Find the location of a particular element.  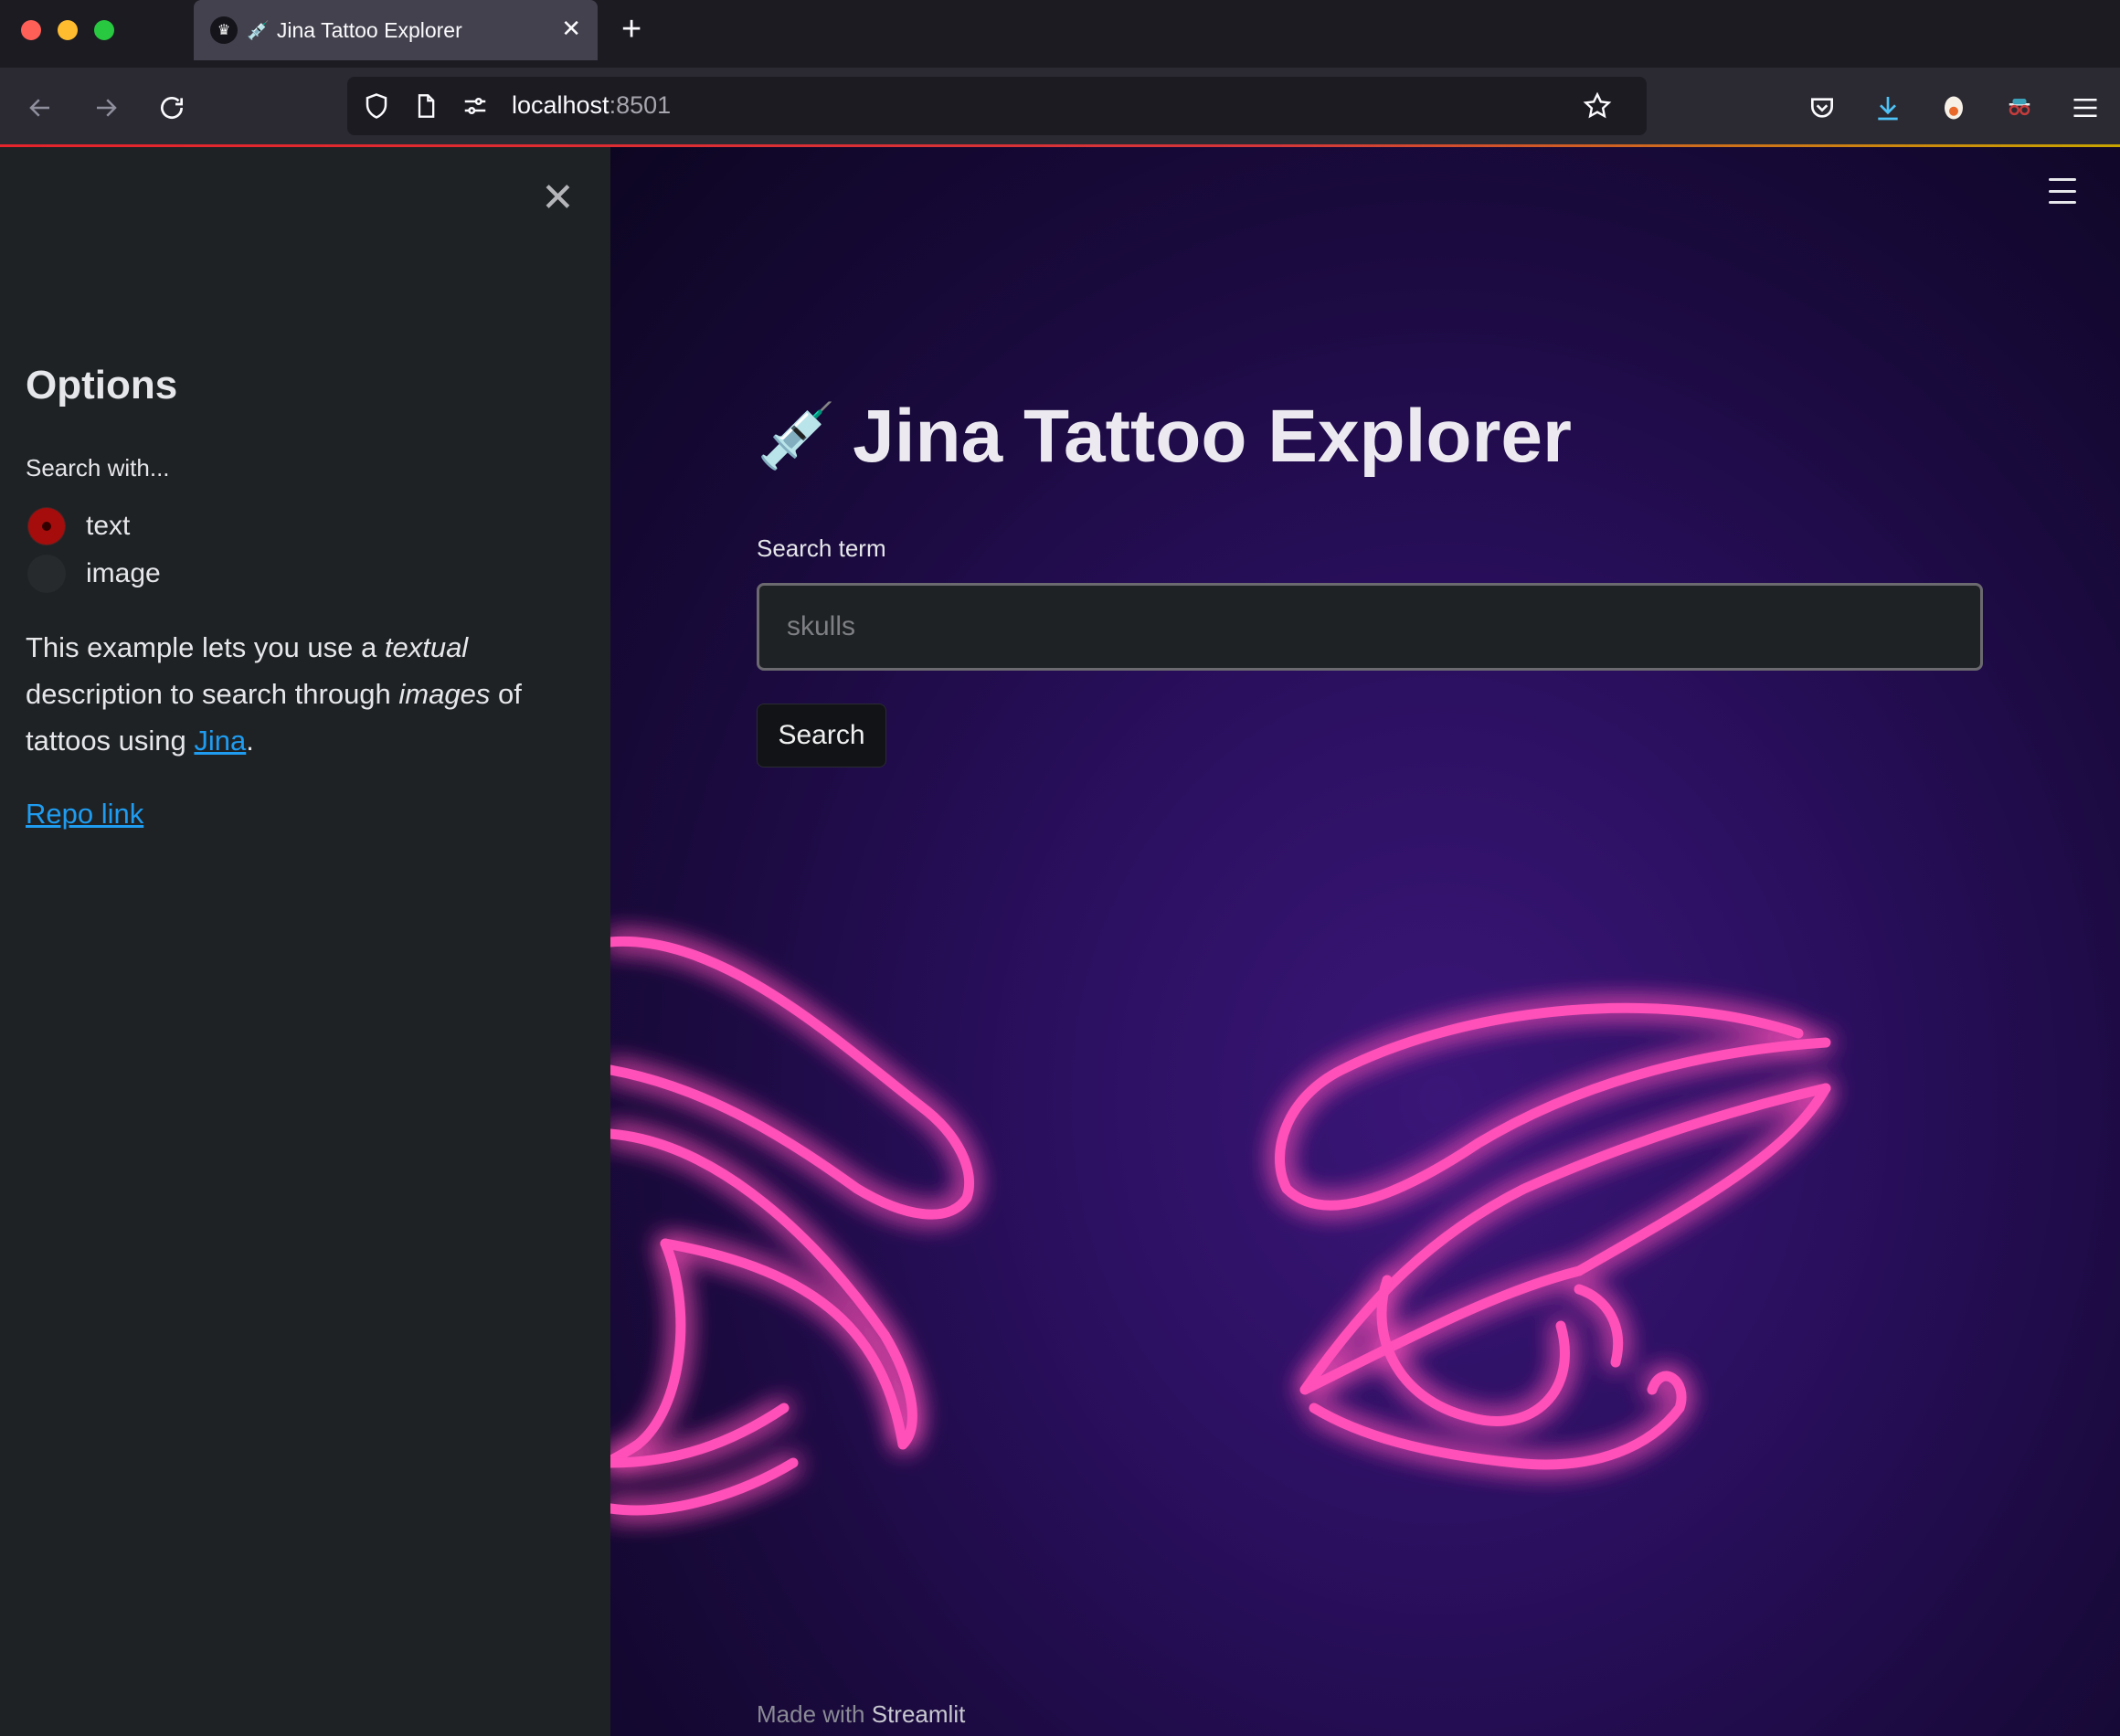

radio-option-image: image is located at coordinates (94, 574).